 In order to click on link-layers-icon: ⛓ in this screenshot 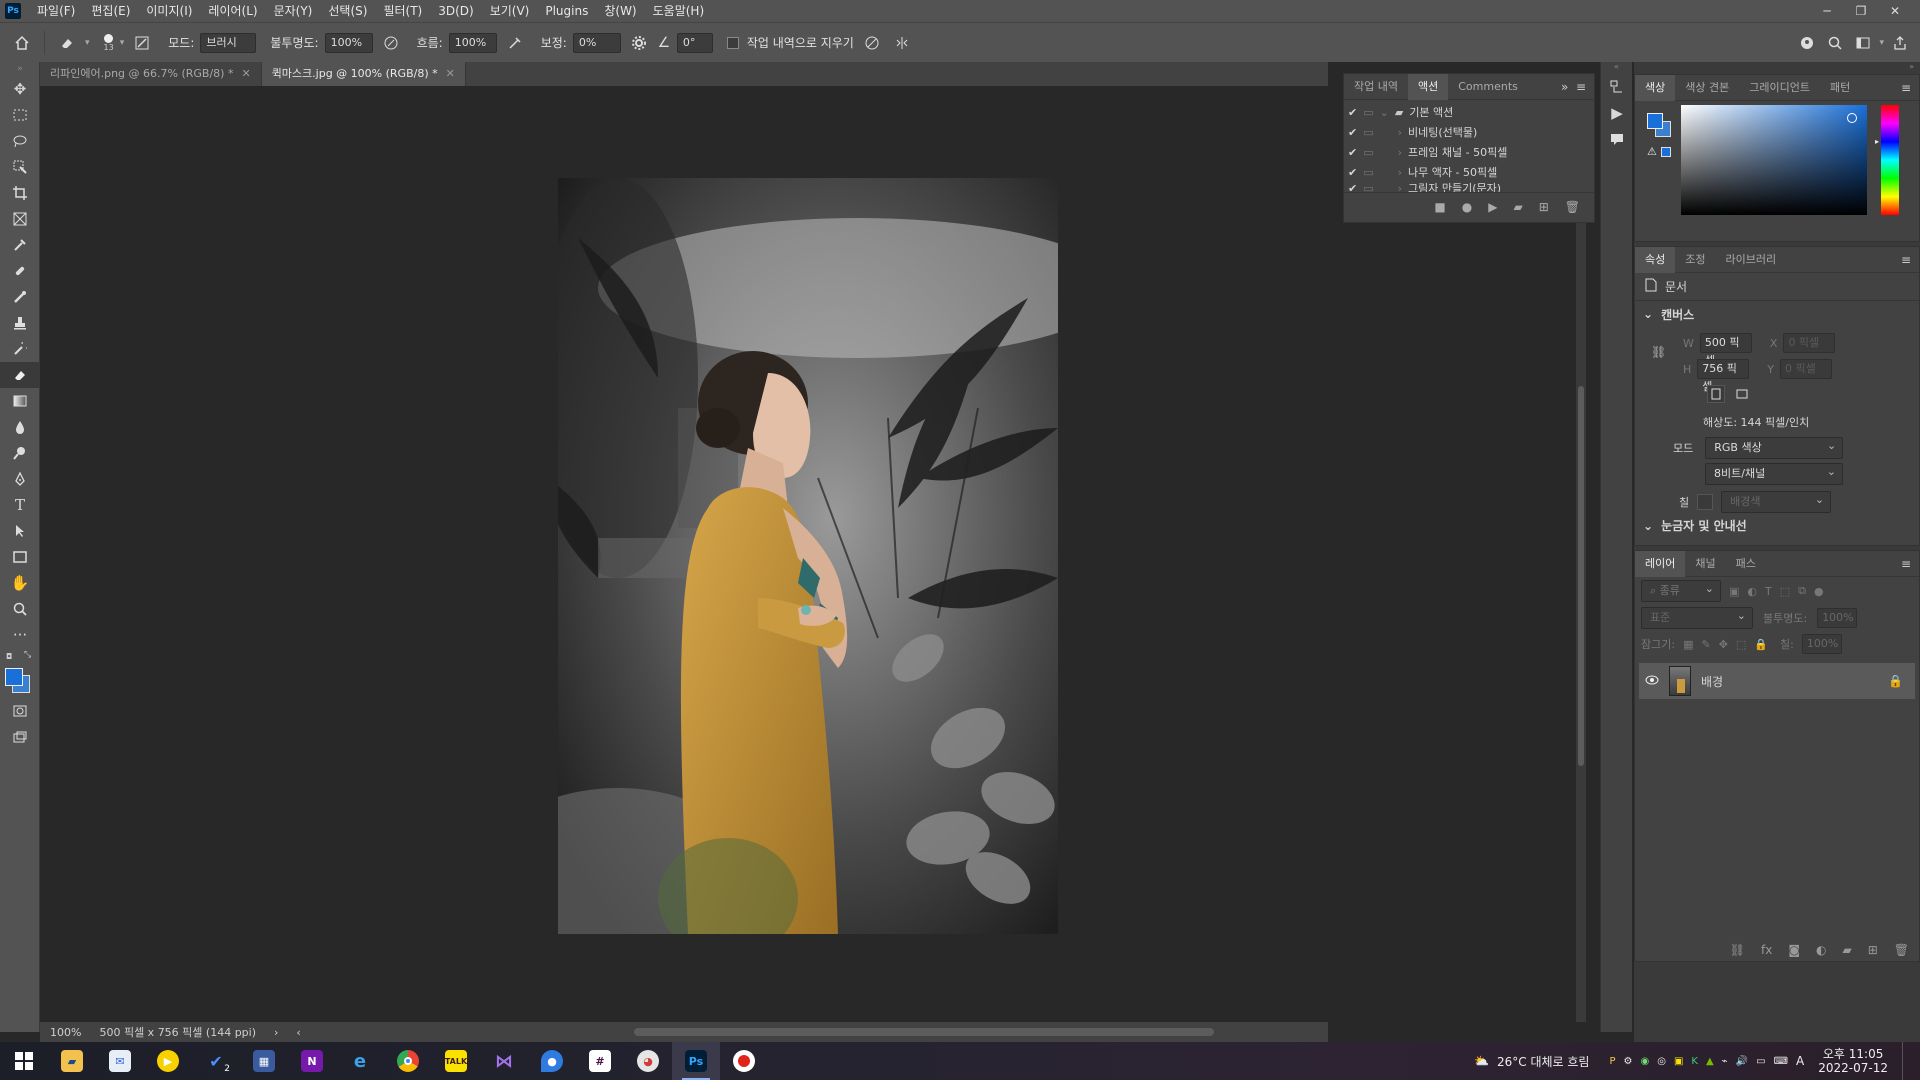, I will do `click(1737, 950)`.